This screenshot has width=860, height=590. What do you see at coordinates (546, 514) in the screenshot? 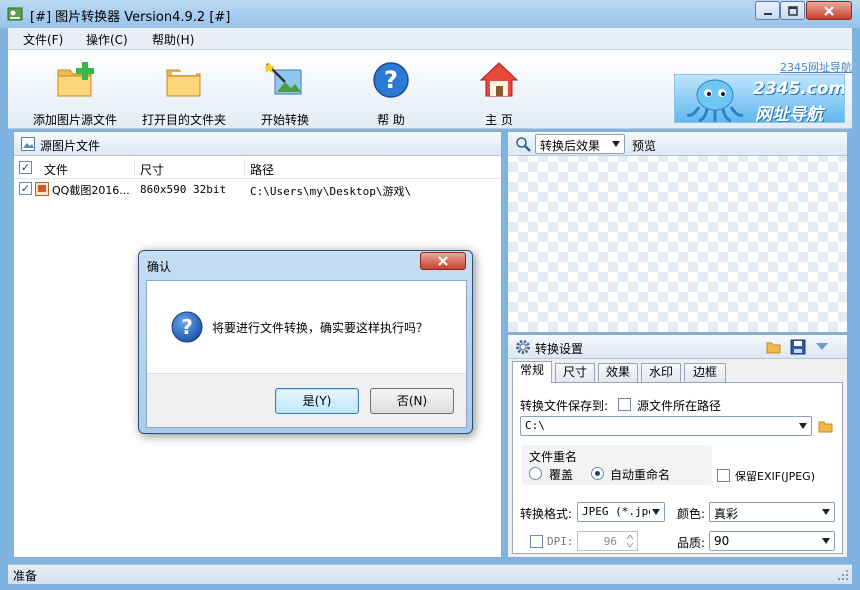
I see `format-label: 转换格式:` at bounding box center [546, 514].